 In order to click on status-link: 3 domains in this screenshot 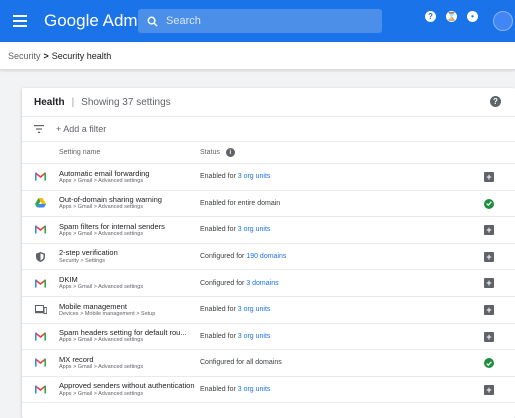, I will do `click(262, 283)`.